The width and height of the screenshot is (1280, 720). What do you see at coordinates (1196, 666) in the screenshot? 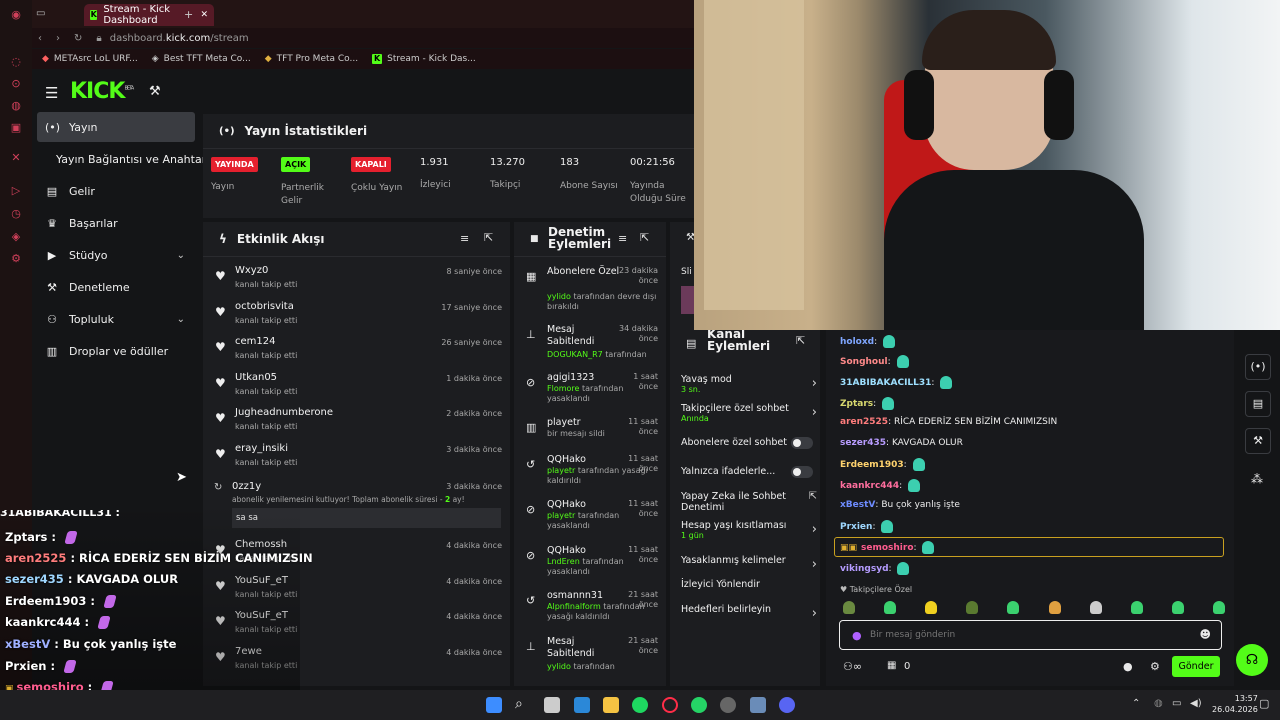
I see `send-button: Gönder` at bounding box center [1196, 666].